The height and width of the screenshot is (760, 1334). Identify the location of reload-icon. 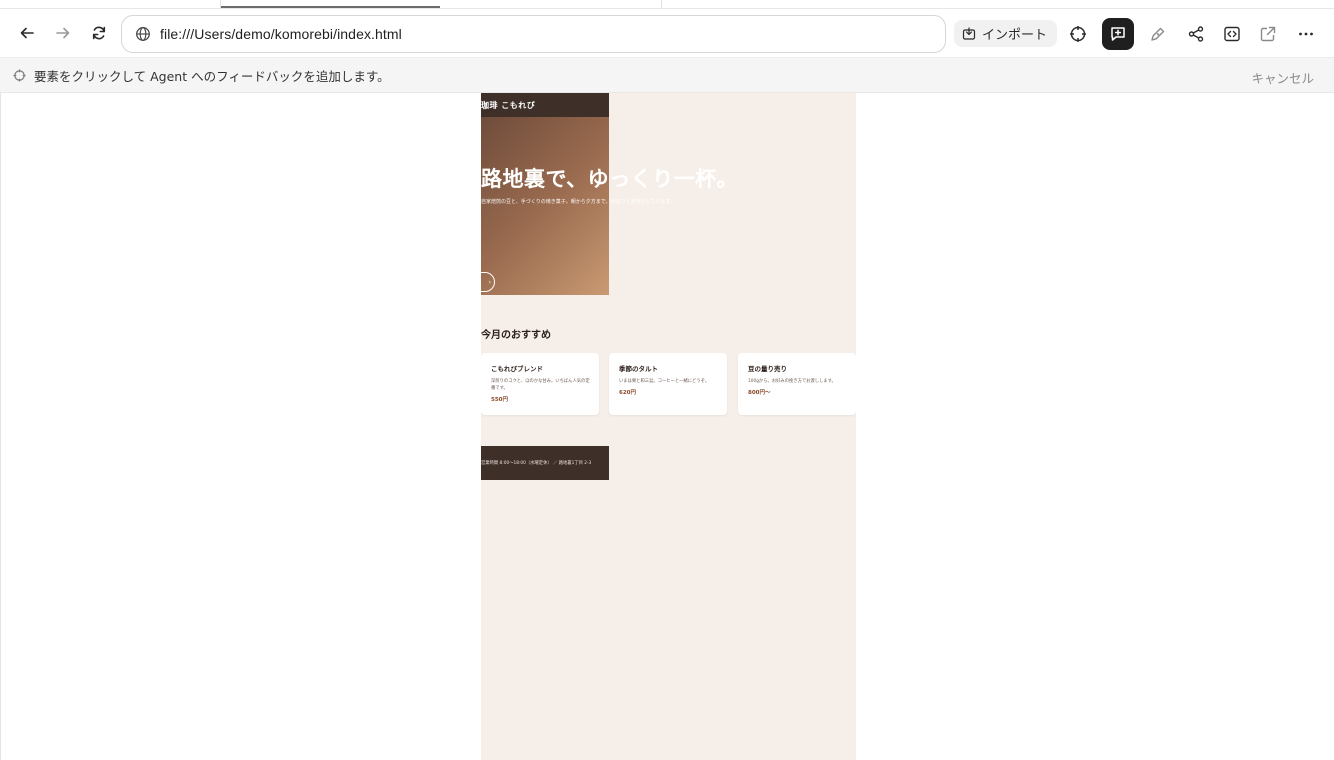
(99, 33).